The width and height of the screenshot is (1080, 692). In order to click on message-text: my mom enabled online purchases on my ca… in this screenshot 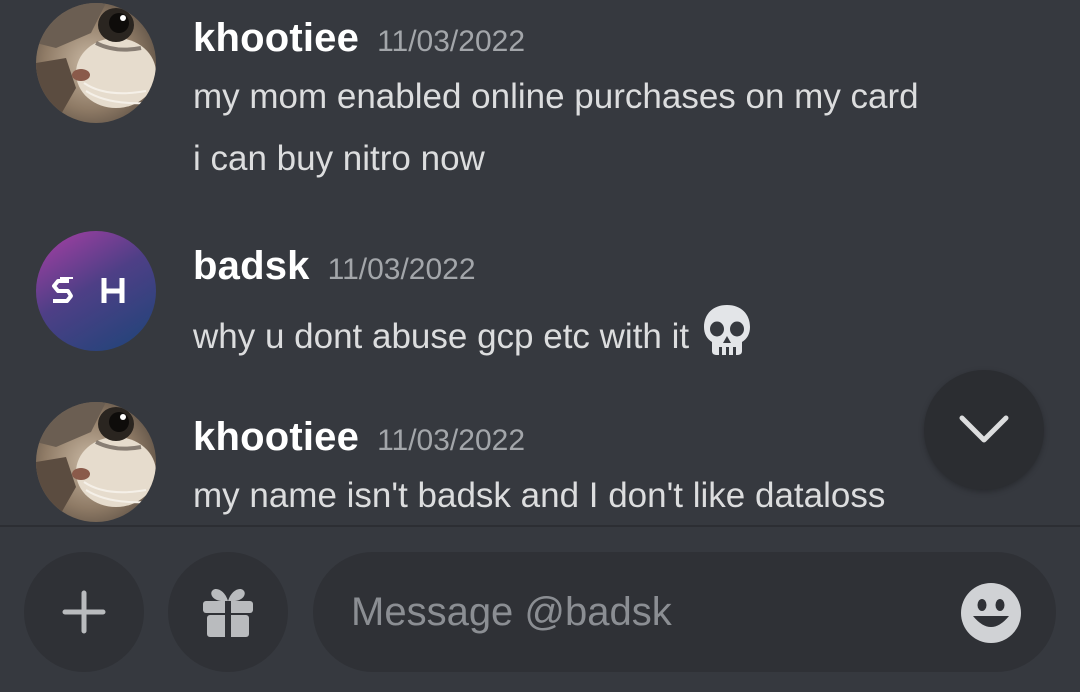, I will do `click(556, 96)`.